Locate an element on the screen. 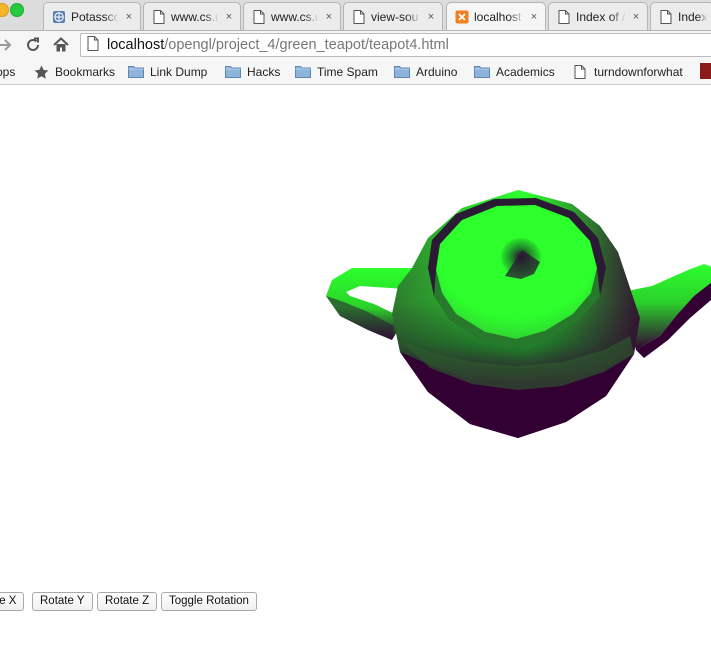 The image size is (711, 671). bookmark-apps: ops is located at coordinates (7, 71).